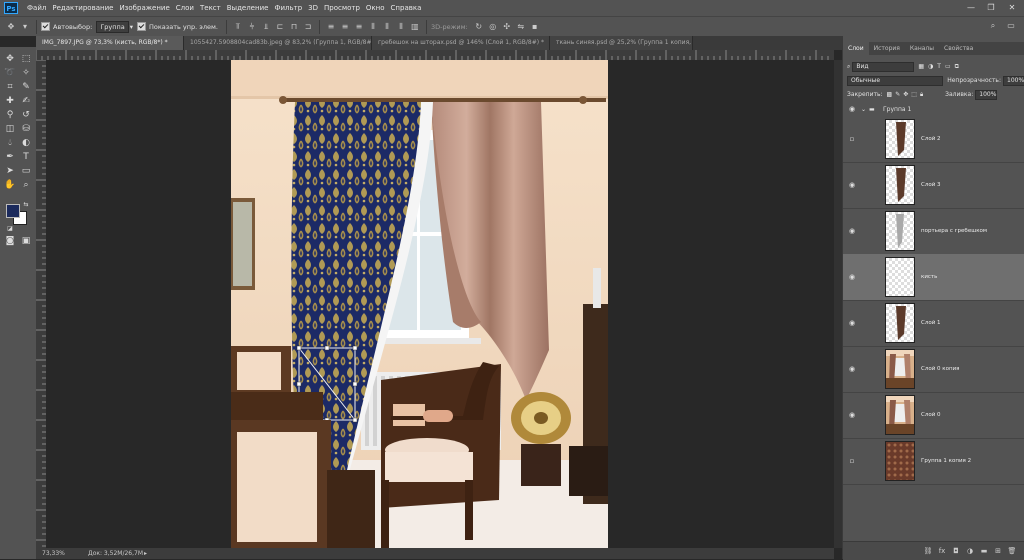 The width and height of the screenshot is (1024, 560). What do you see at coordinates (883, 66) in the screenshot?
I see `filter-select: Вид` at bounding box center [883, 66].